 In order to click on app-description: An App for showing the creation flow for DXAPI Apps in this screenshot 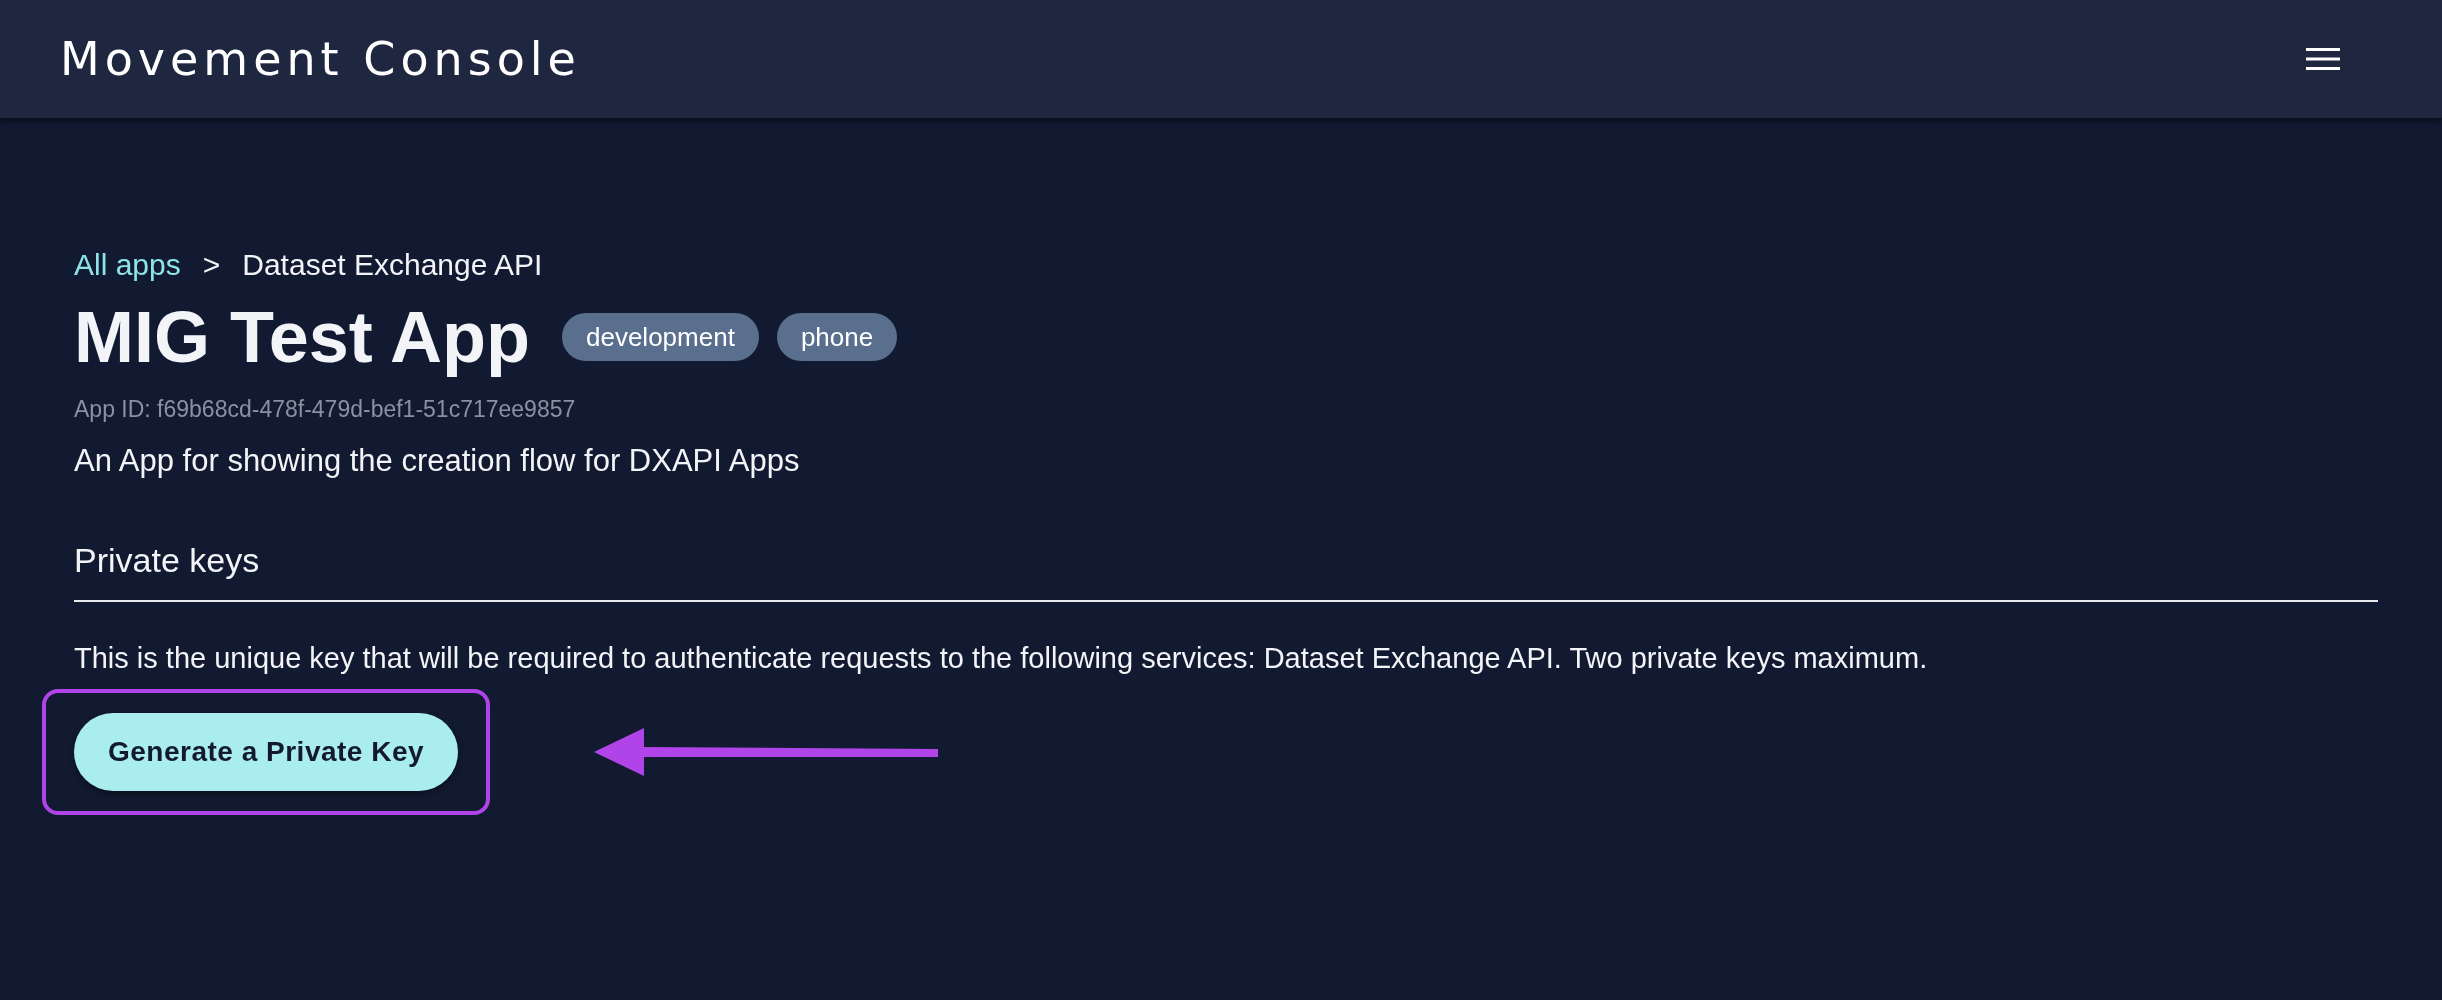, I will do `click(437, 461)`.